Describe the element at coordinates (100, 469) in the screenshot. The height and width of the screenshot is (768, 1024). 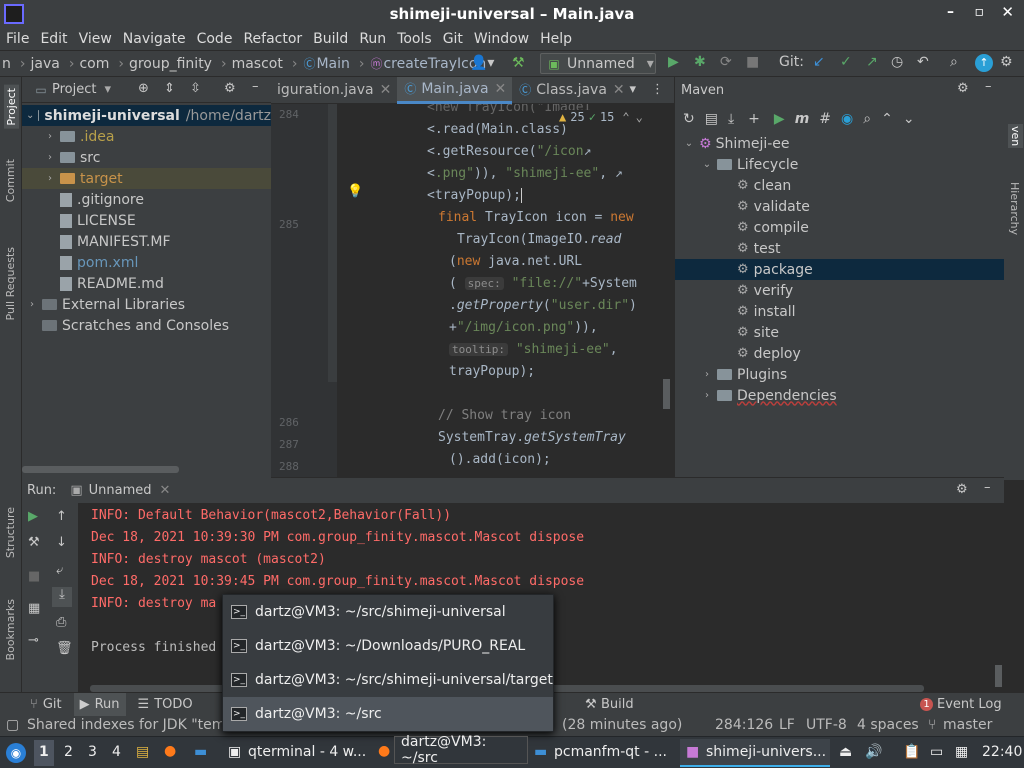
I see `horizontal-scrollbar` at that location.